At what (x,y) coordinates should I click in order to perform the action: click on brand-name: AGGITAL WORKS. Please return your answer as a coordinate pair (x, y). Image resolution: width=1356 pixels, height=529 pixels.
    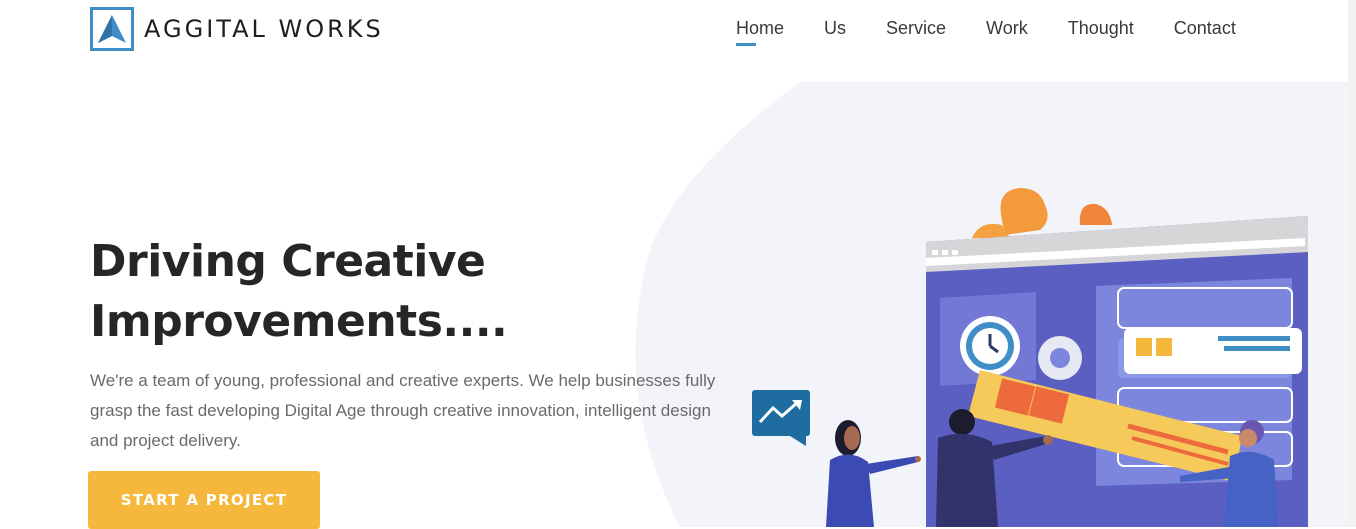
    Looking at the image, I should click on (264, 29).